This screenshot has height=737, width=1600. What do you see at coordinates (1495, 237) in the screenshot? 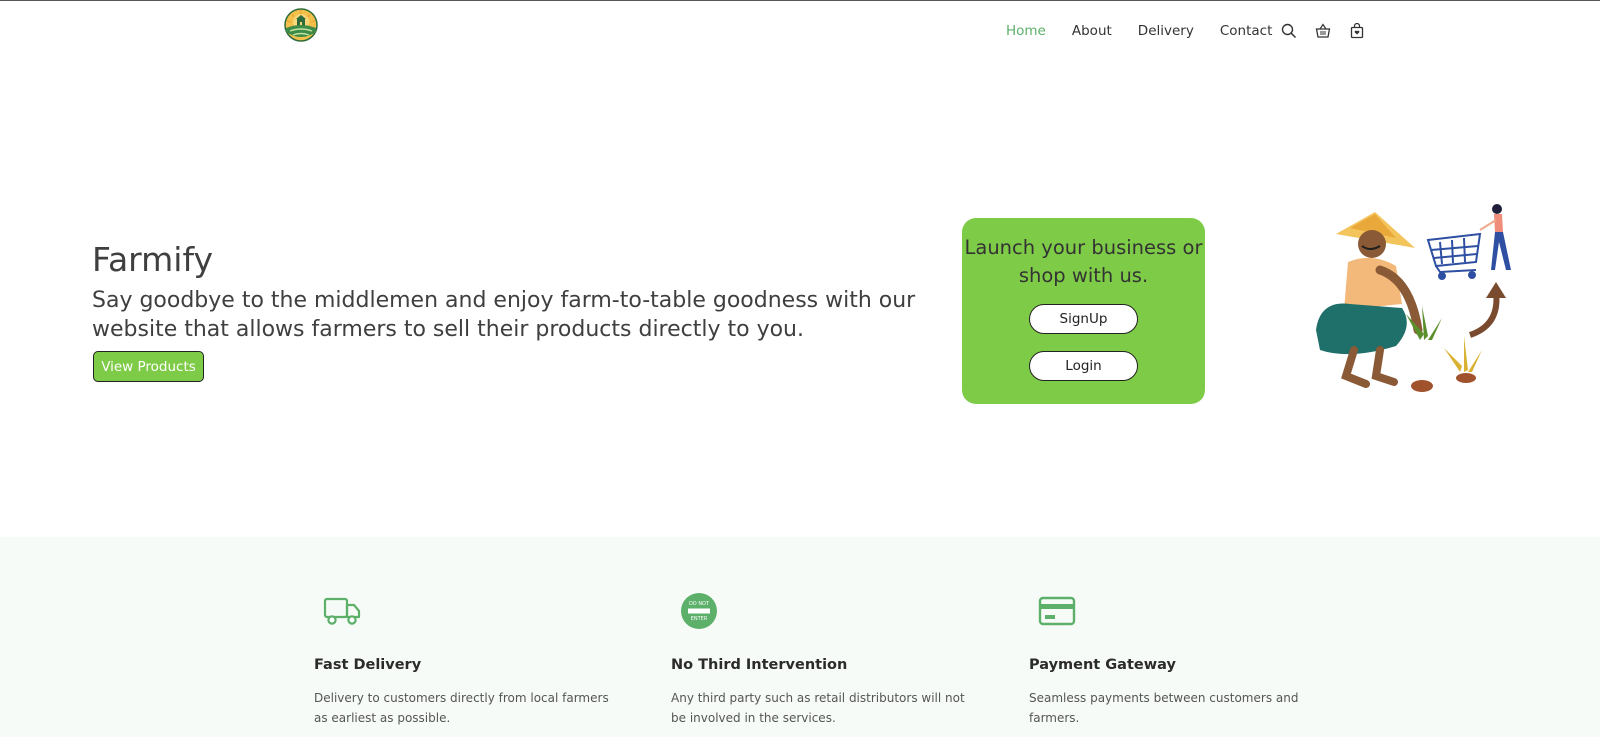
I see `shopper-figure` at bounding box center [1495, 237].